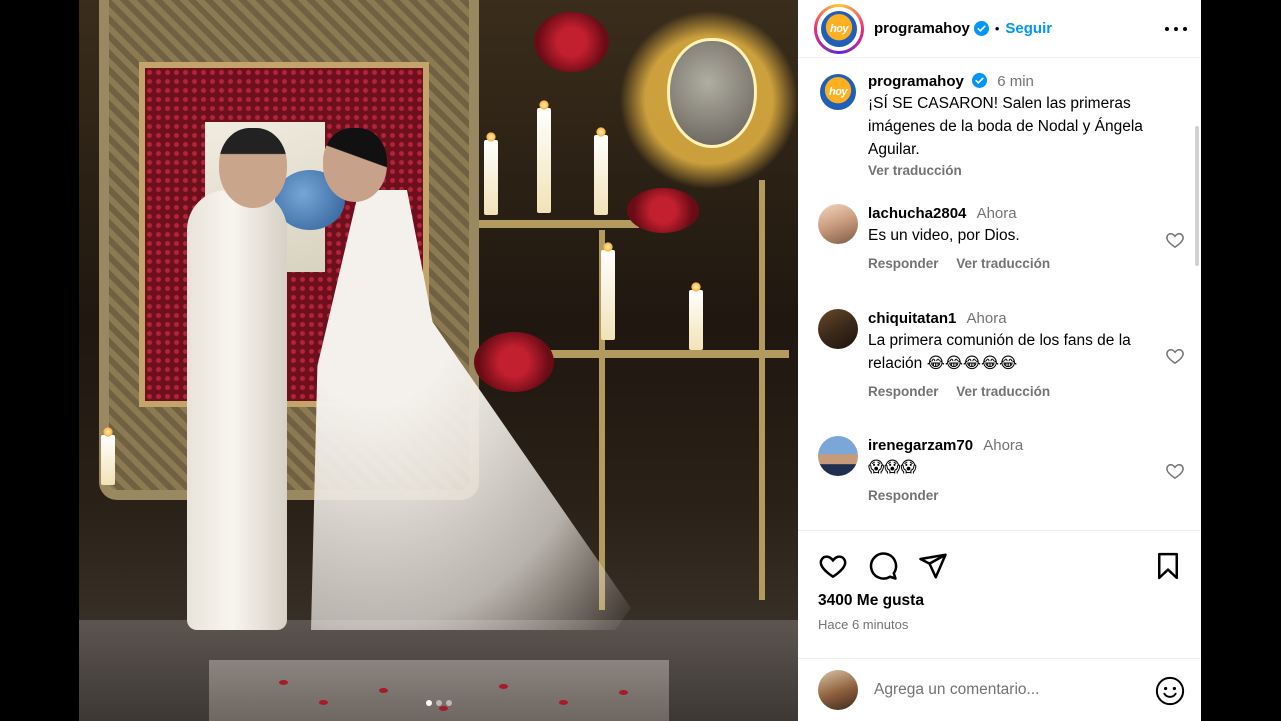 The width and height of the screenshot is (1281, 721). What do you see at coordinates (1028, 28) in the screenshot?
I see `follow-button: Seguir` at bounding box center [1028, 28].